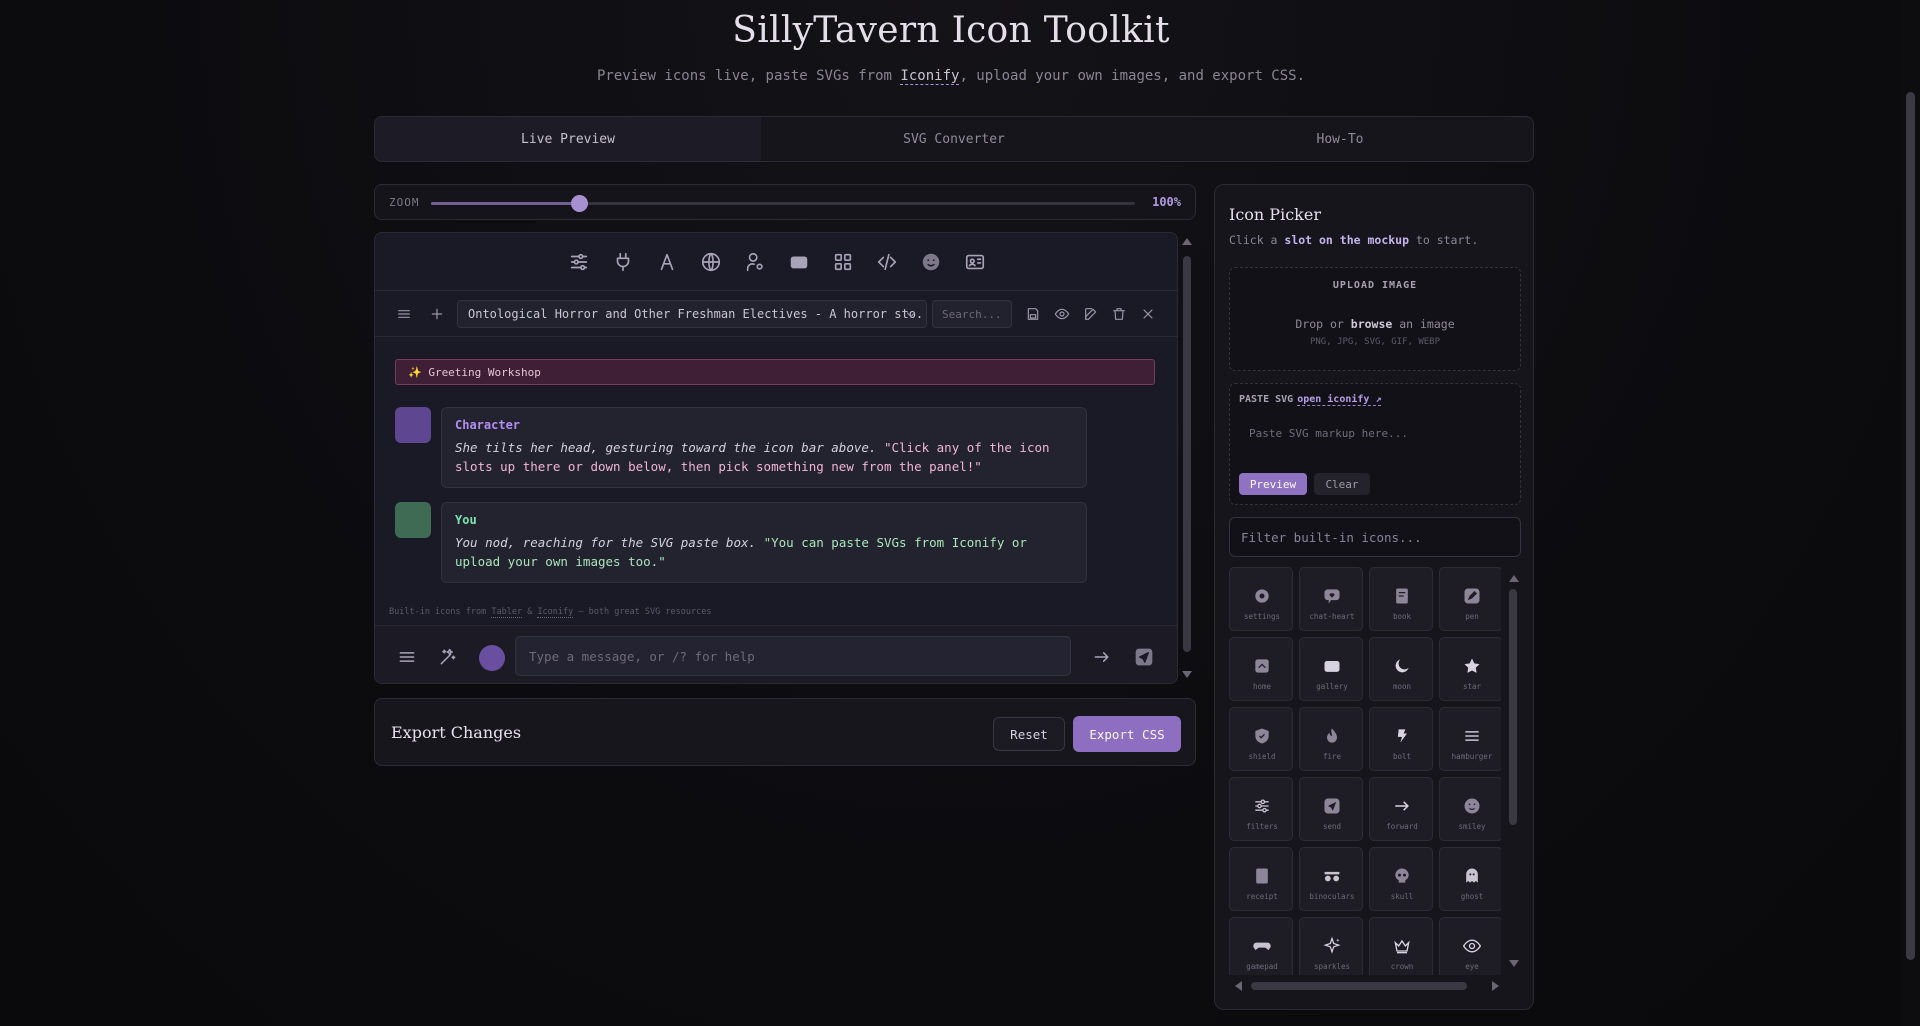  Describe the element at coordinates (1119, 314) in the screenshot. I see `trash-icon` at that location.